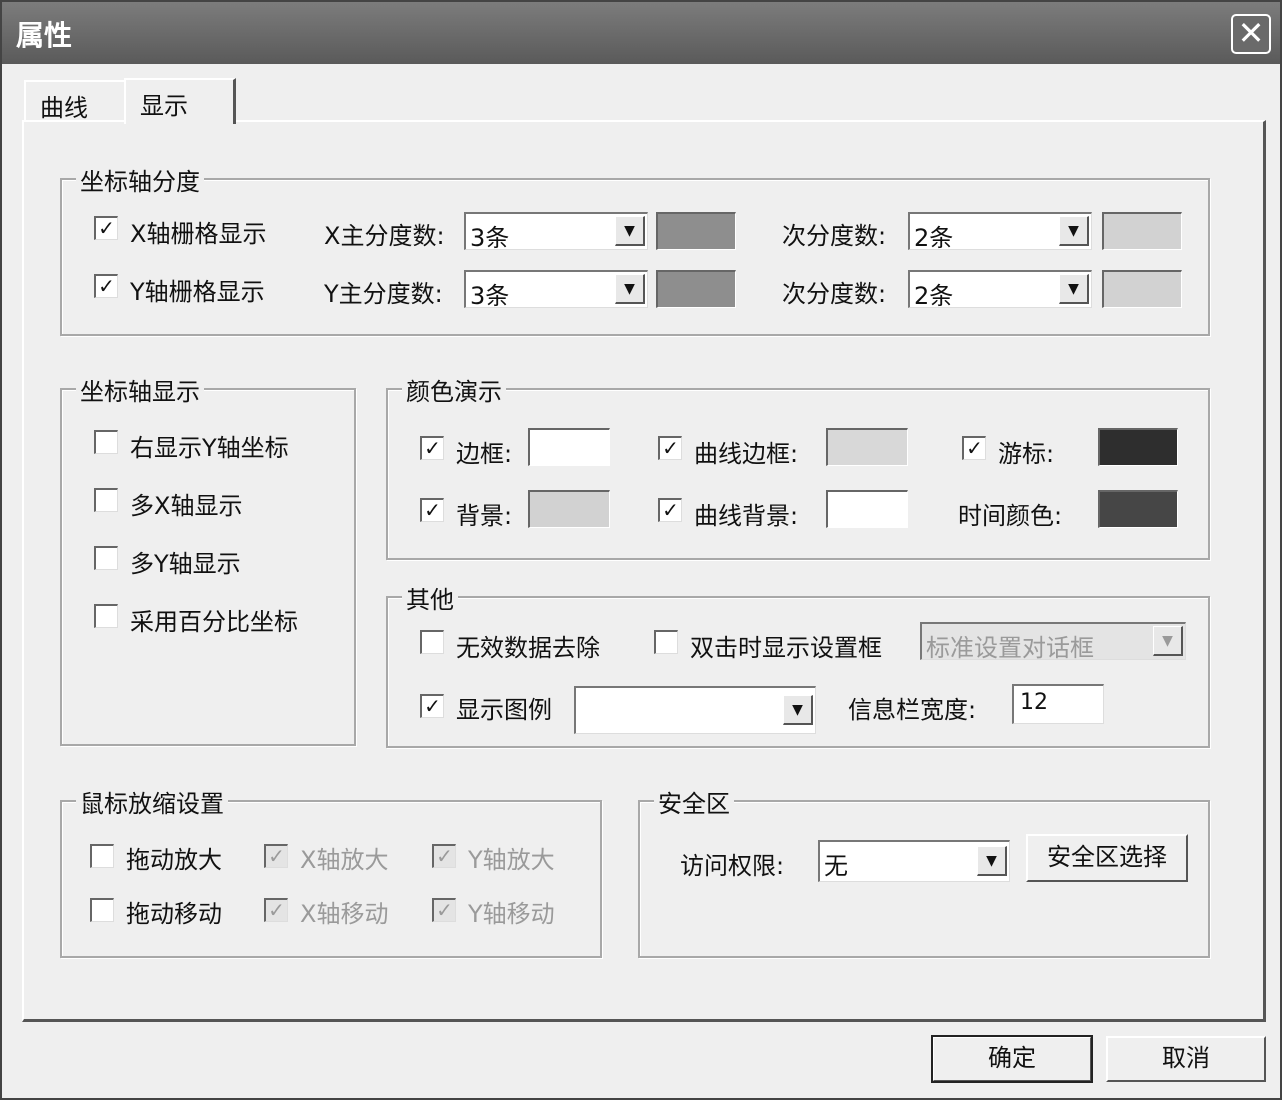 The image size is (1282, 1100). Describe the element at coordinates (695, 710) in the screenshot. I see `legend-position-select: ▼` at that location.